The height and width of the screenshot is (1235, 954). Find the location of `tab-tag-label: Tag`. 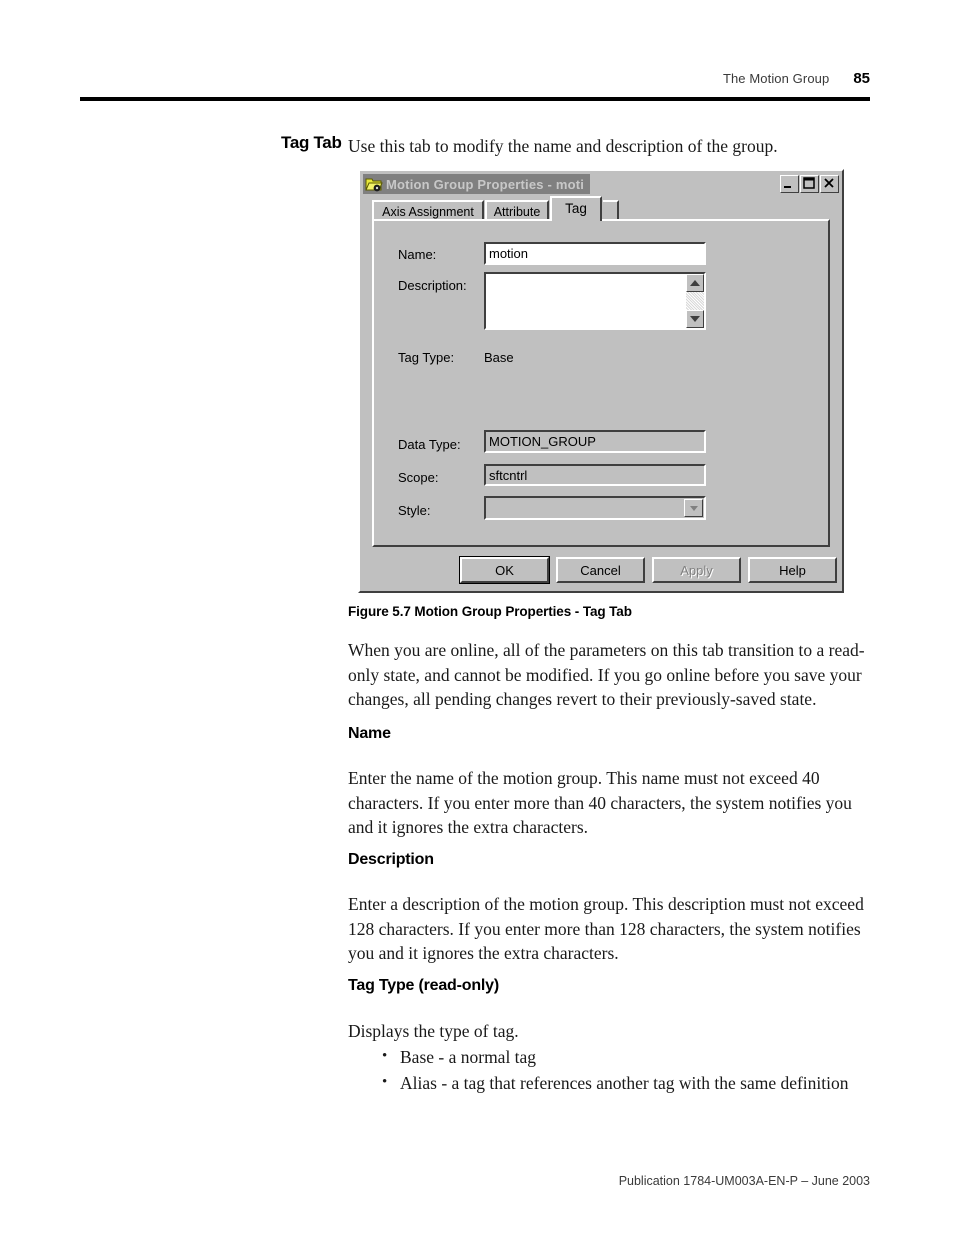

tab-tag-label: Tag is located at coordinates (576, 208).